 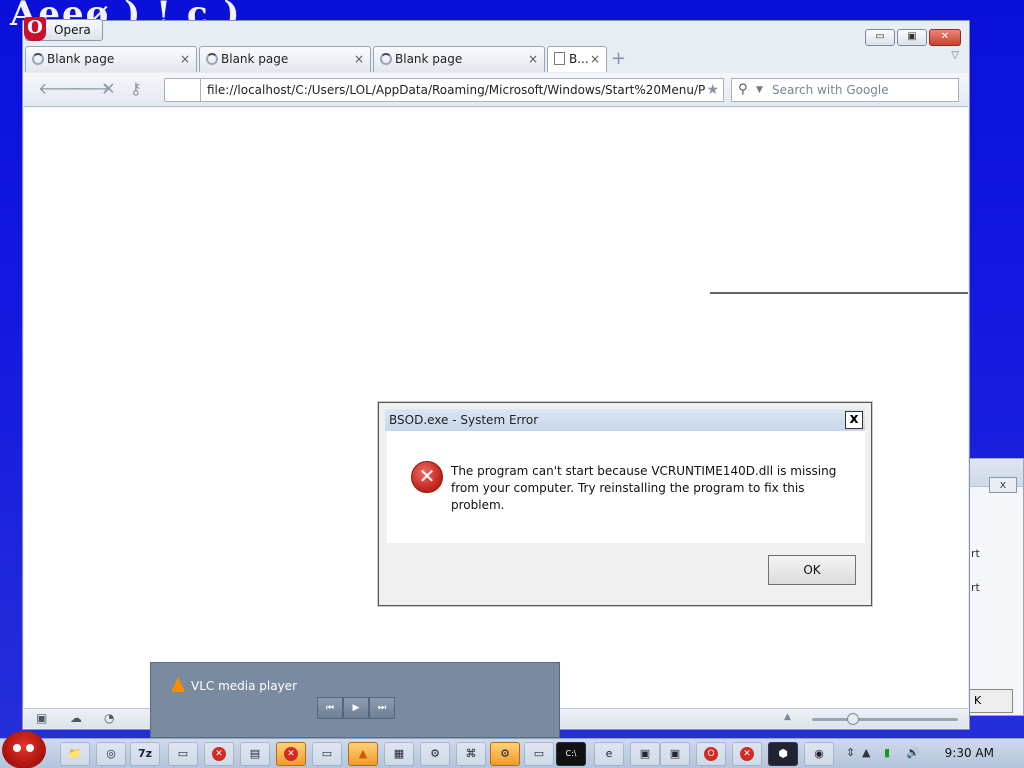 What do you see at coordinates (24, 749) in the screenshot?
I see `start-button-angry-bird-icon` at bounding box center [24, 749].